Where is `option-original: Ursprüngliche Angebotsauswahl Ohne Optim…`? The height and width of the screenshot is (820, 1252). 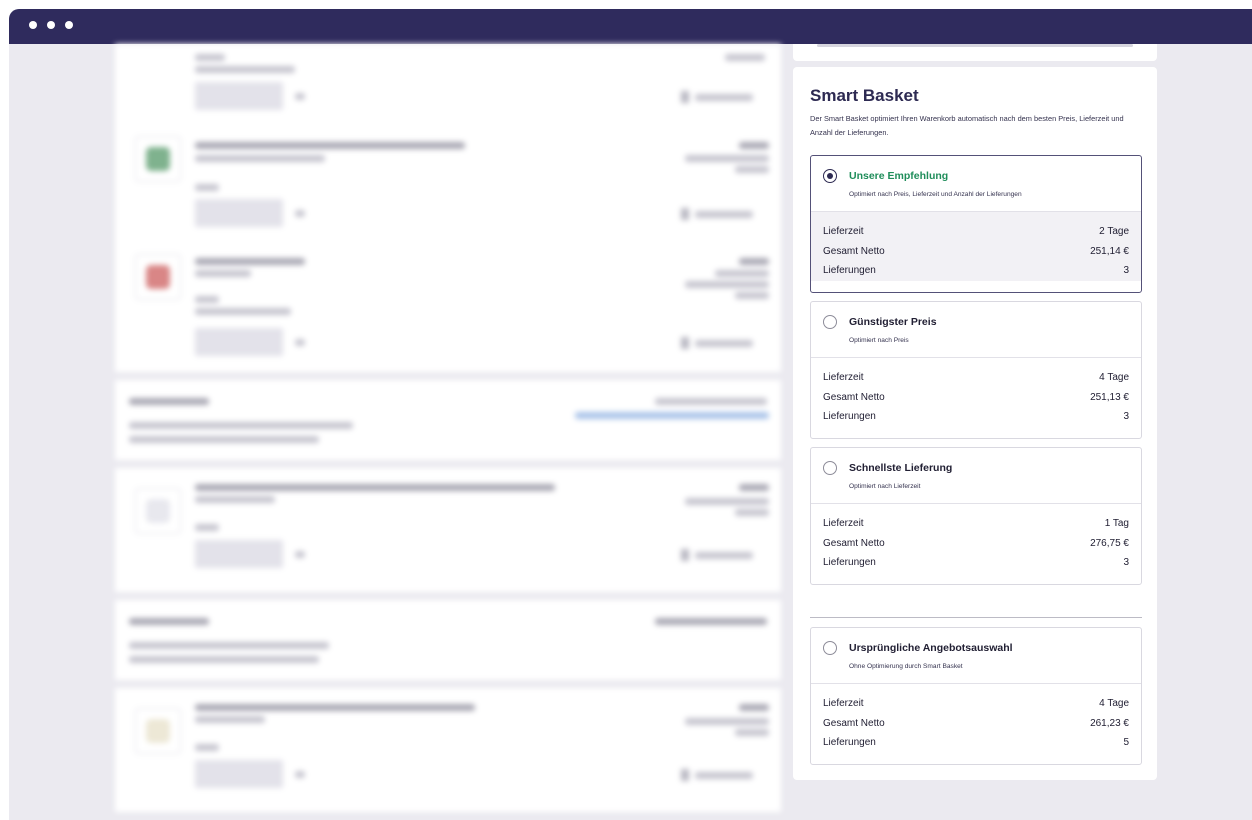
option-original: Ursprüngliche Angebotsauswahl Ohne Optim… is located at coordinates (976, 696).